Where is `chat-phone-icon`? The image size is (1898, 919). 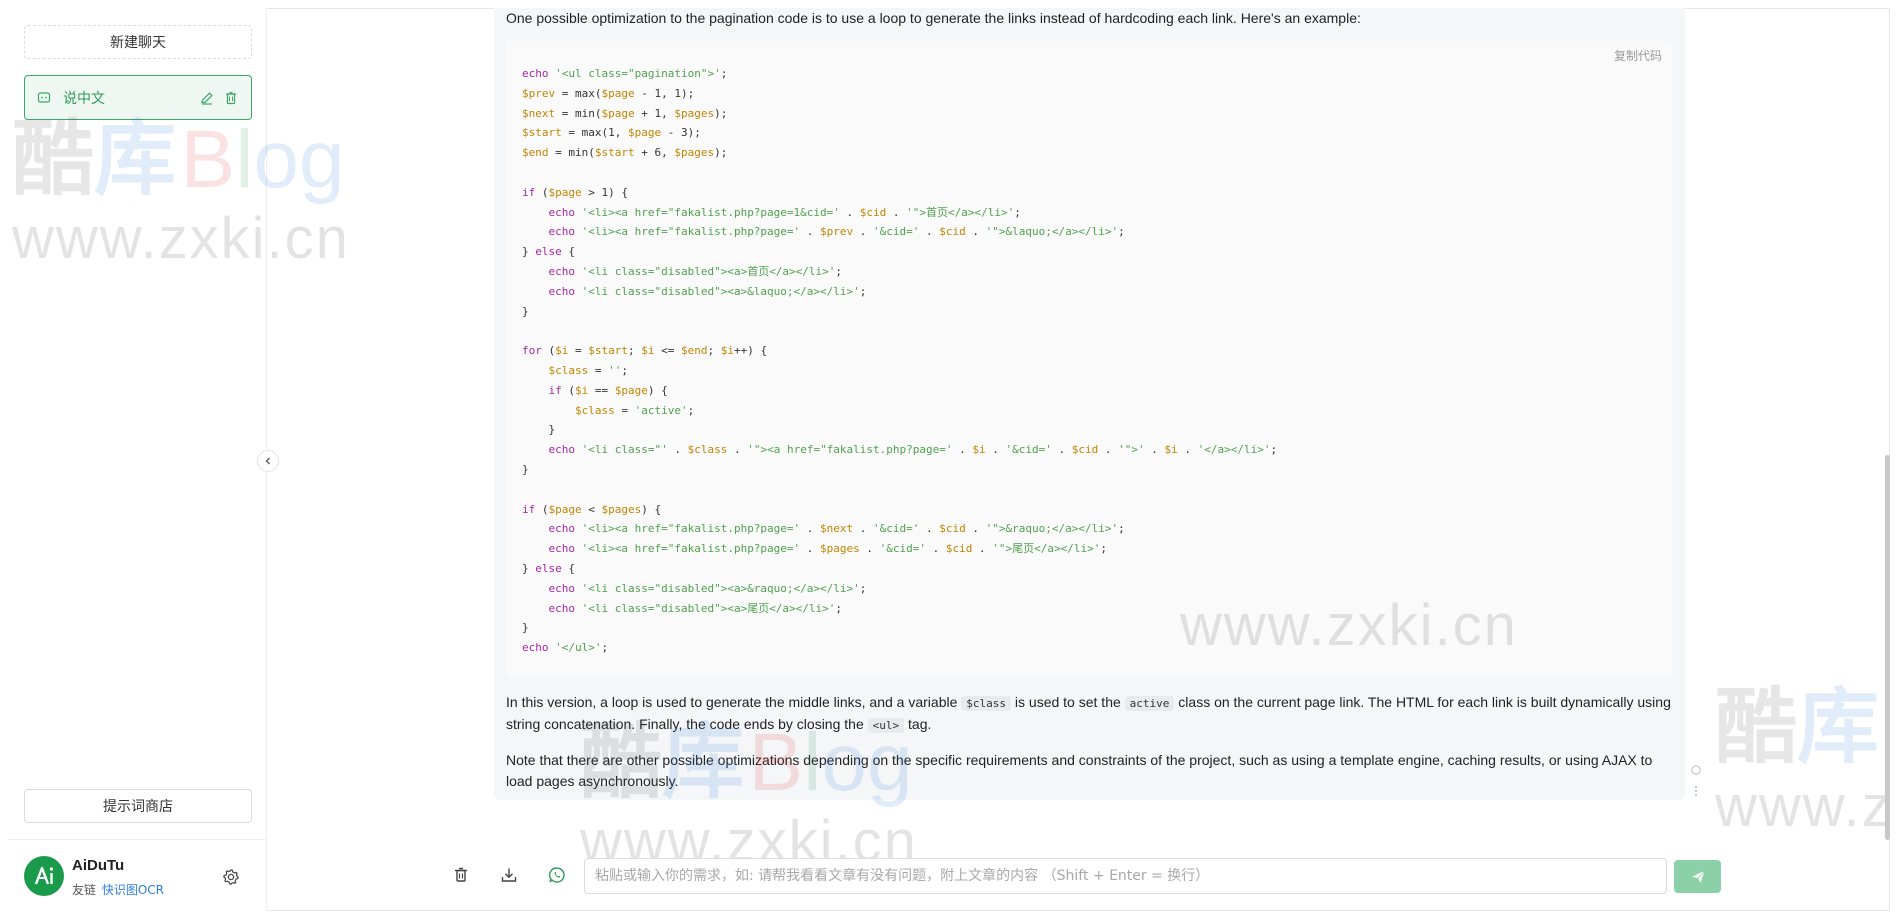 chat-phone-icon is located at coordinates (556, 875).